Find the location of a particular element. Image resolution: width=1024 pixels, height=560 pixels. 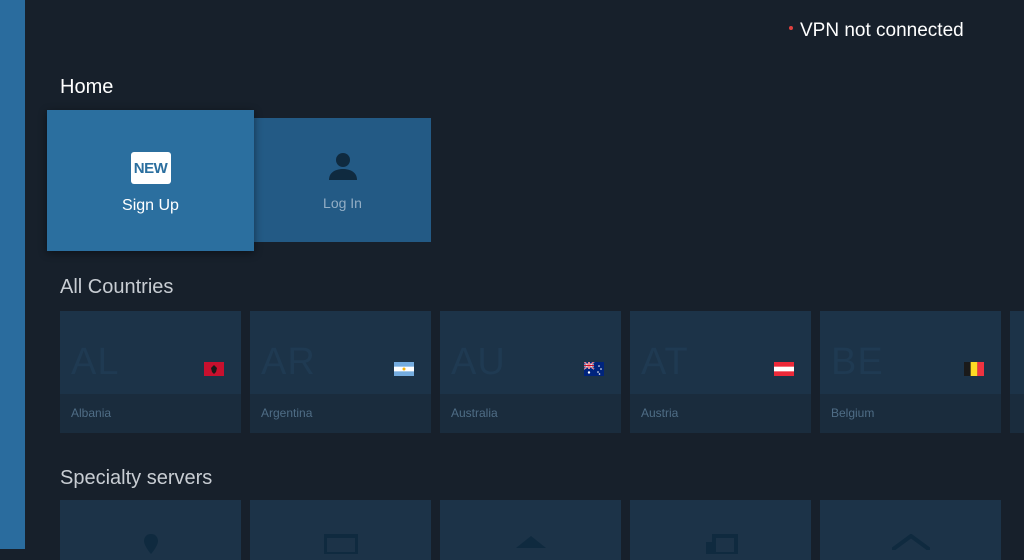

side-rail is located at coordinates (12, 274).